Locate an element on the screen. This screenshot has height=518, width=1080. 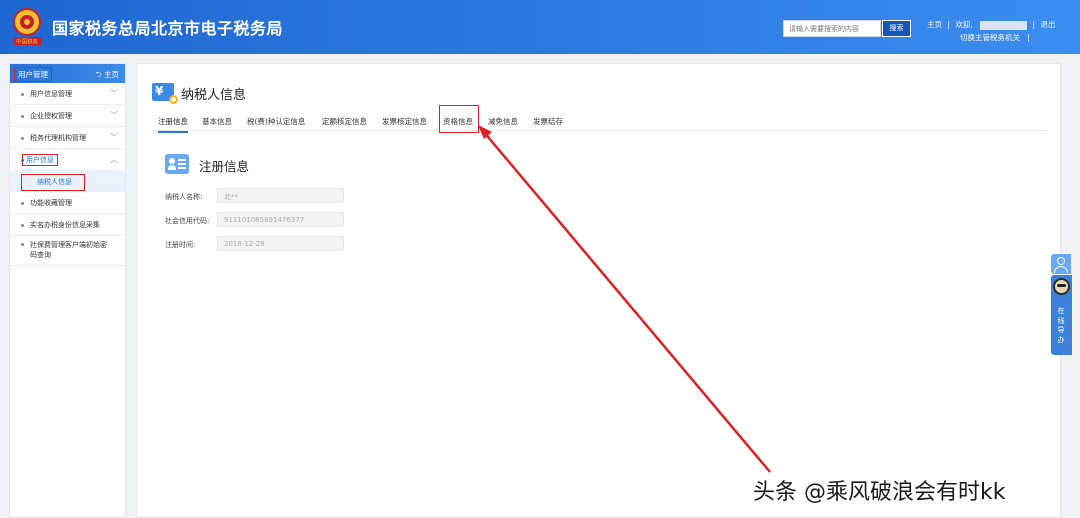
field-value-taxpayer-name: 北** is located at coordinates (280, 195).